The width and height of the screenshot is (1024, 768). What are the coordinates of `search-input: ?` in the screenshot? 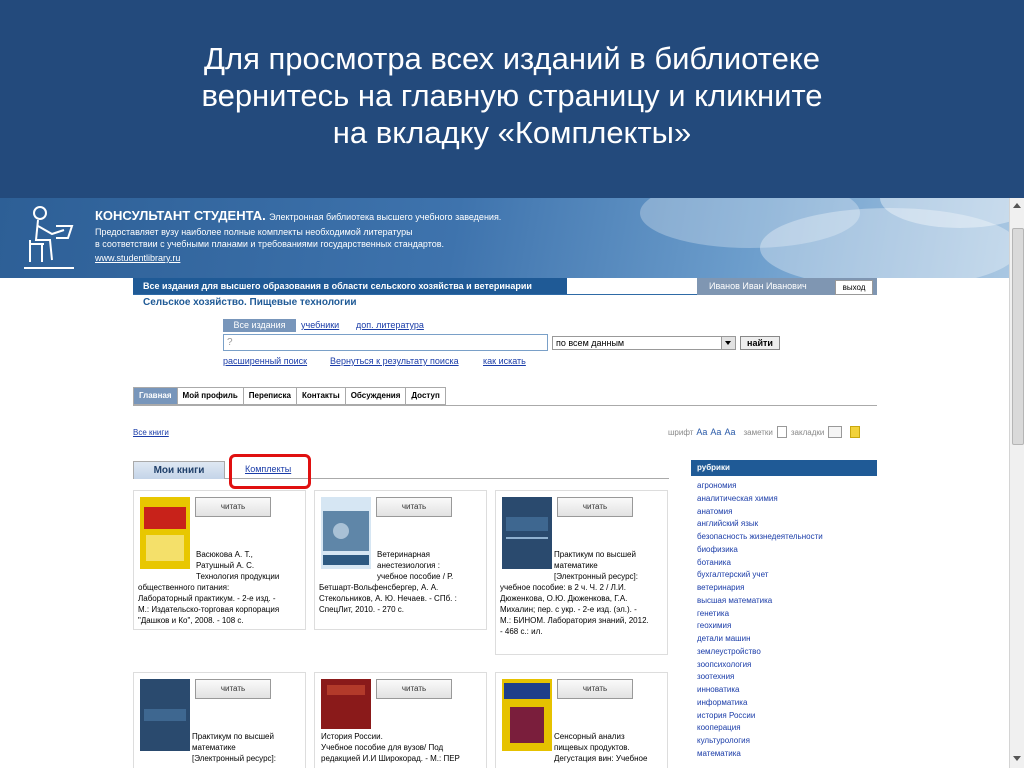 It's located at (385, 342).